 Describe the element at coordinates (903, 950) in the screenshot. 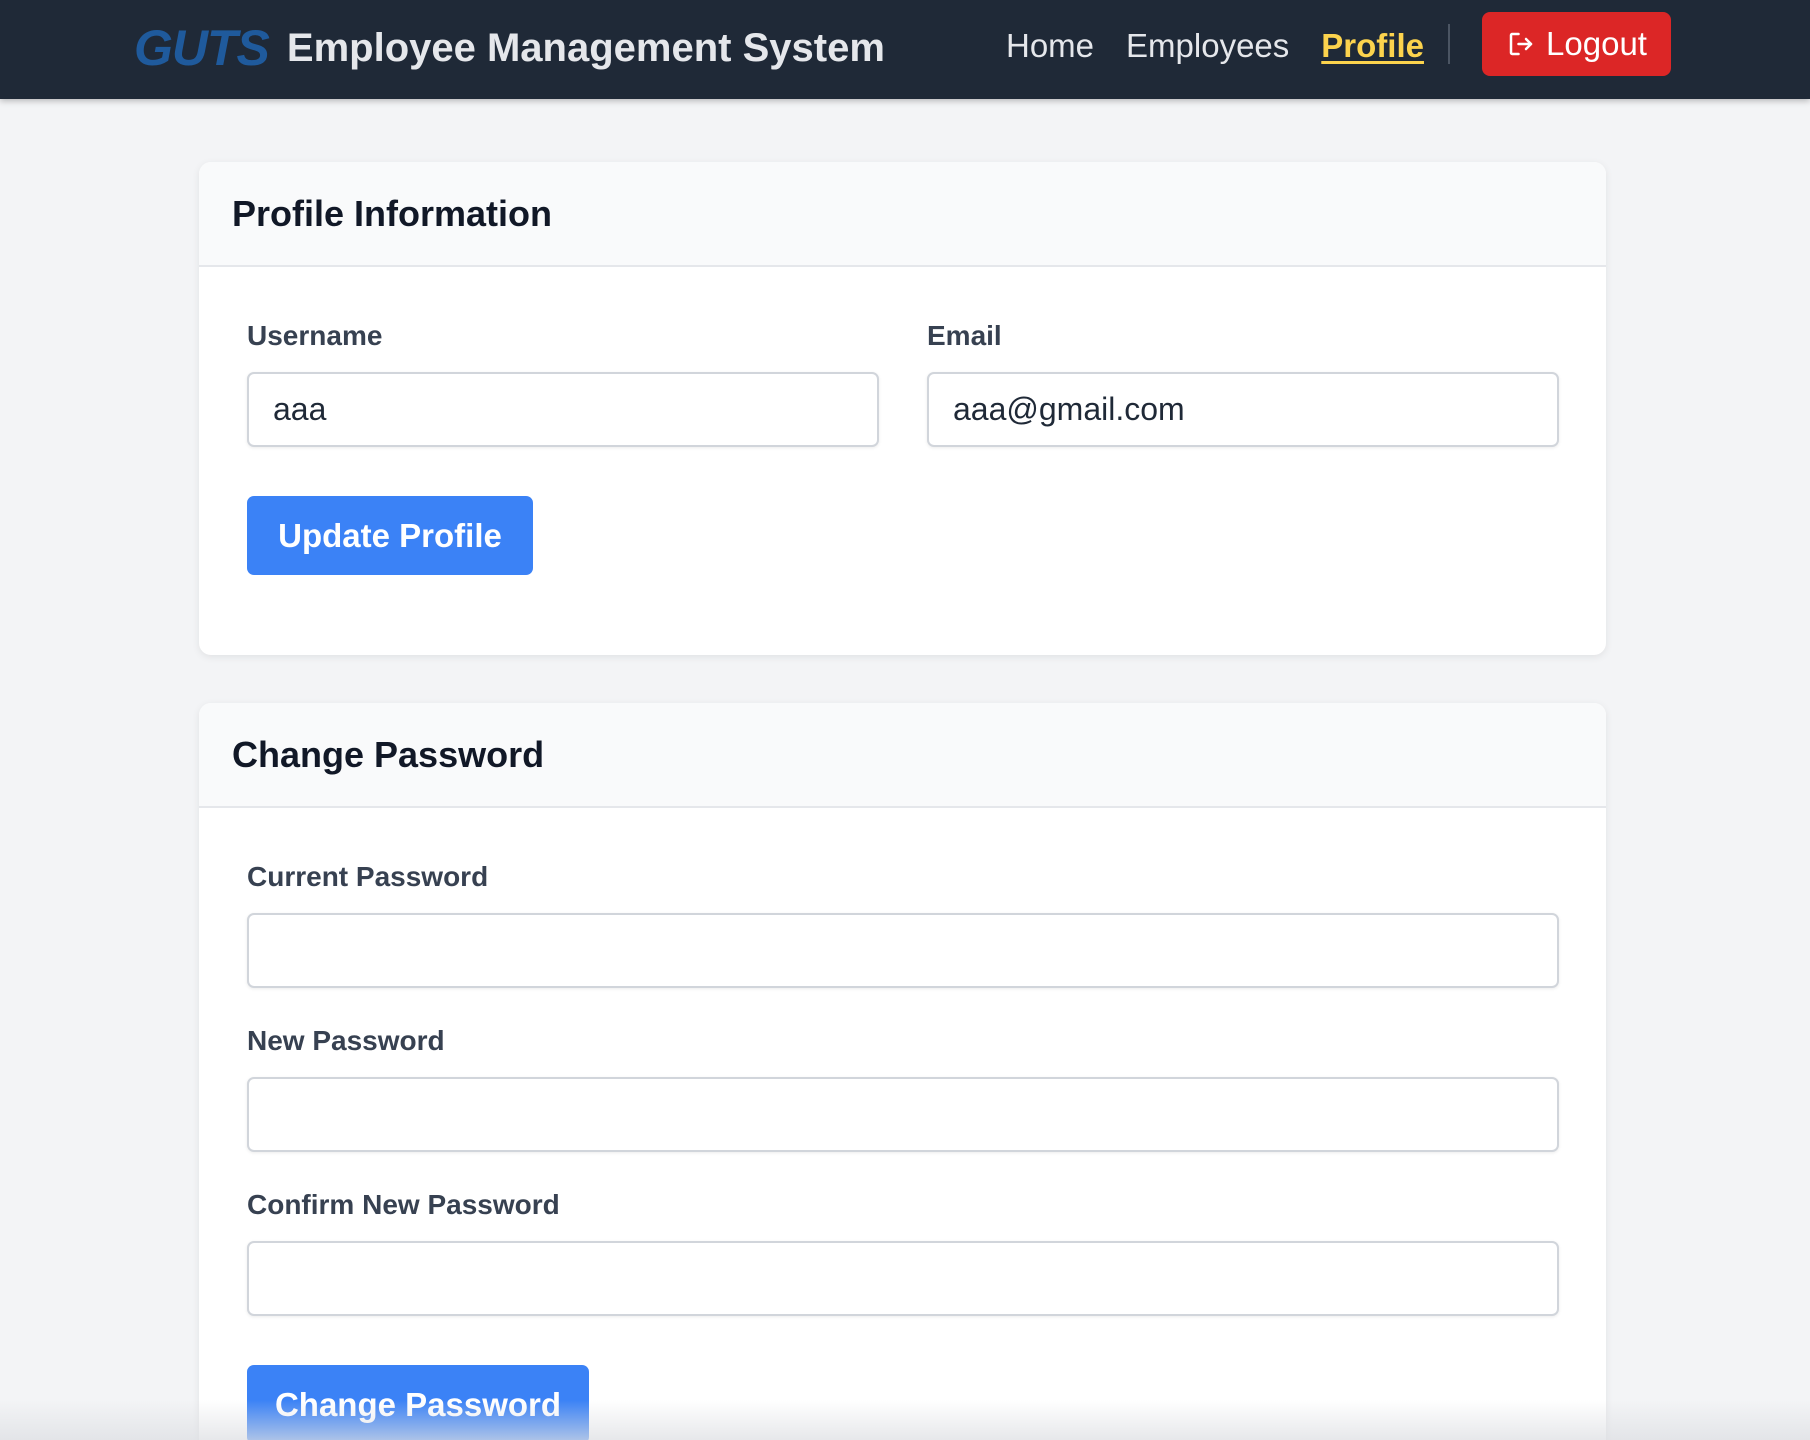

I see `current-password-input` at that location.